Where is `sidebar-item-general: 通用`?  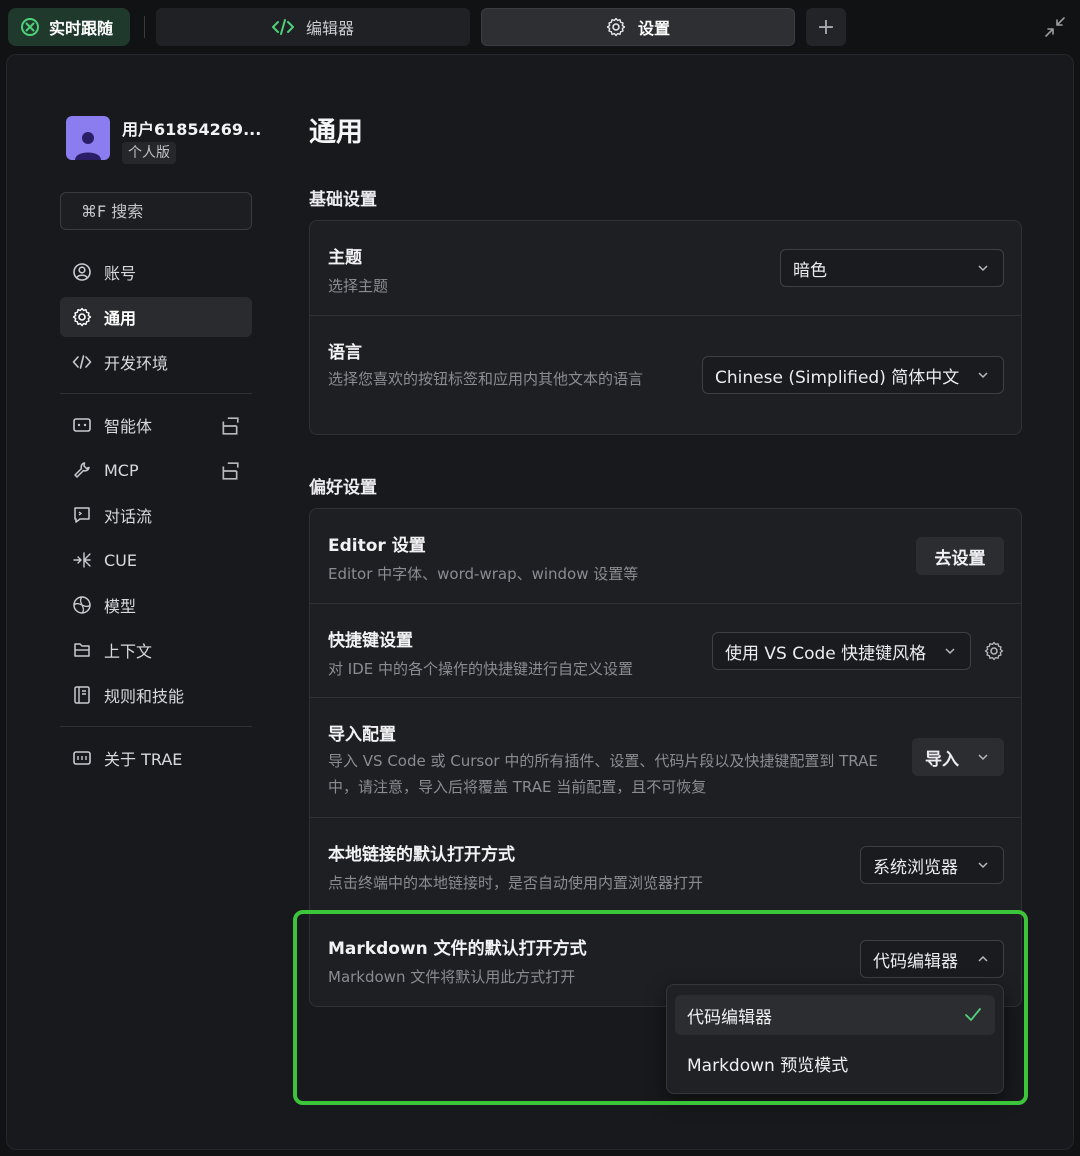 sidebar-item-general: 通用 is located at coordinates (156, 317).